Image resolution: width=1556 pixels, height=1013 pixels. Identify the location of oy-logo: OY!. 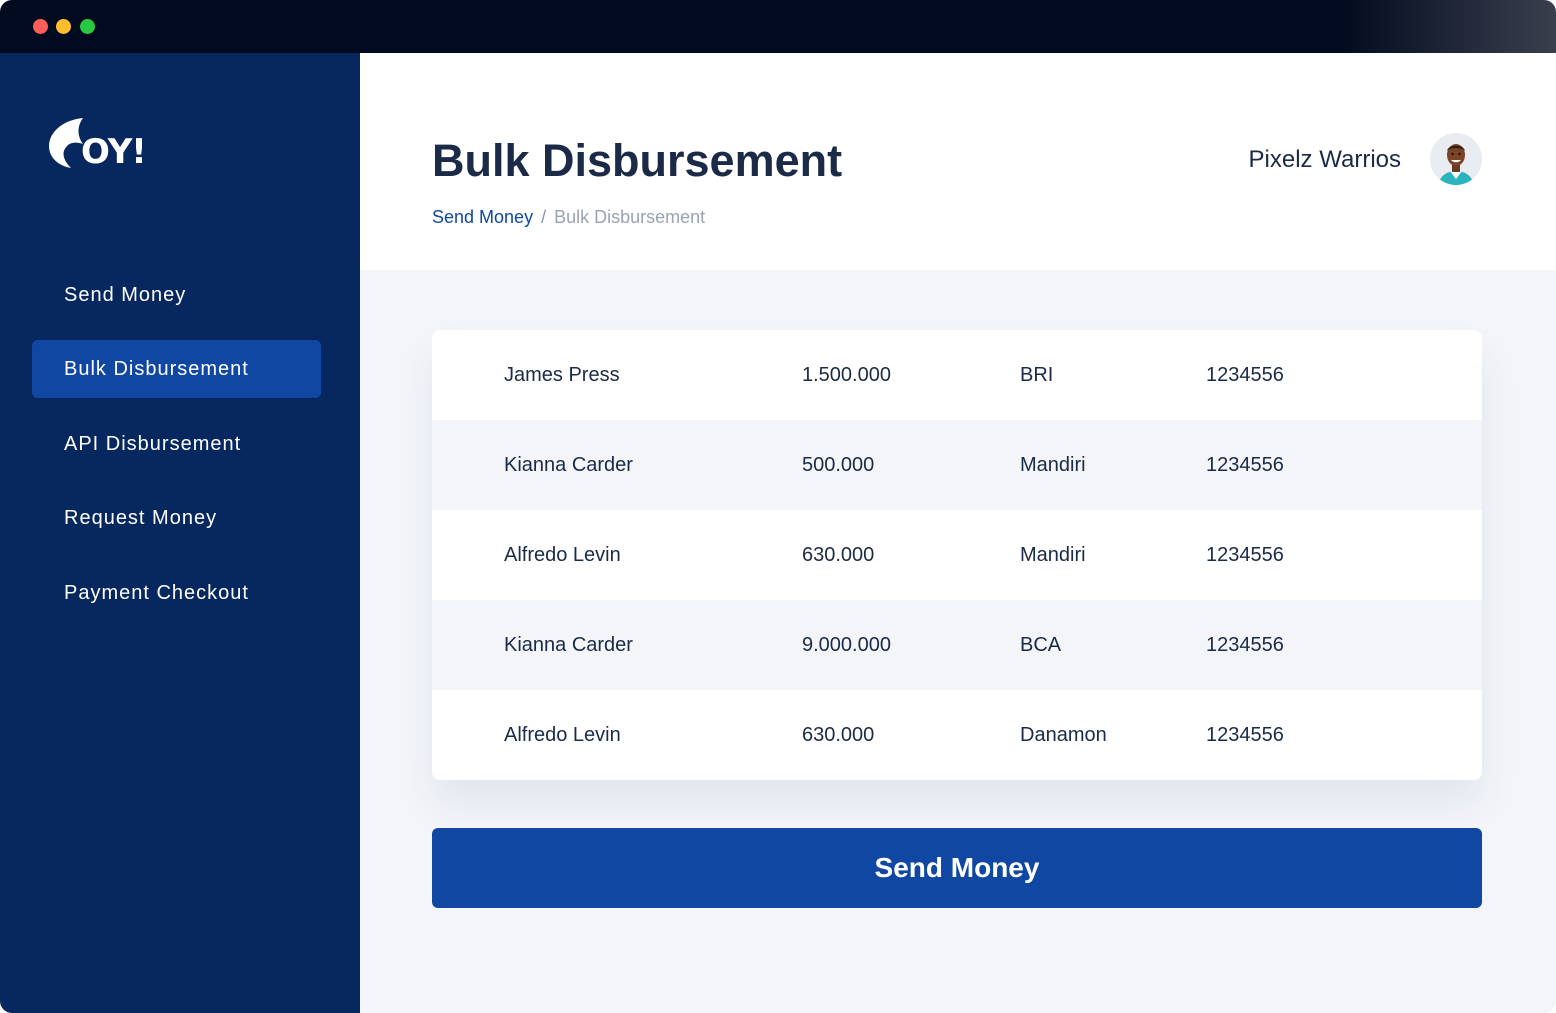
(102, 146).